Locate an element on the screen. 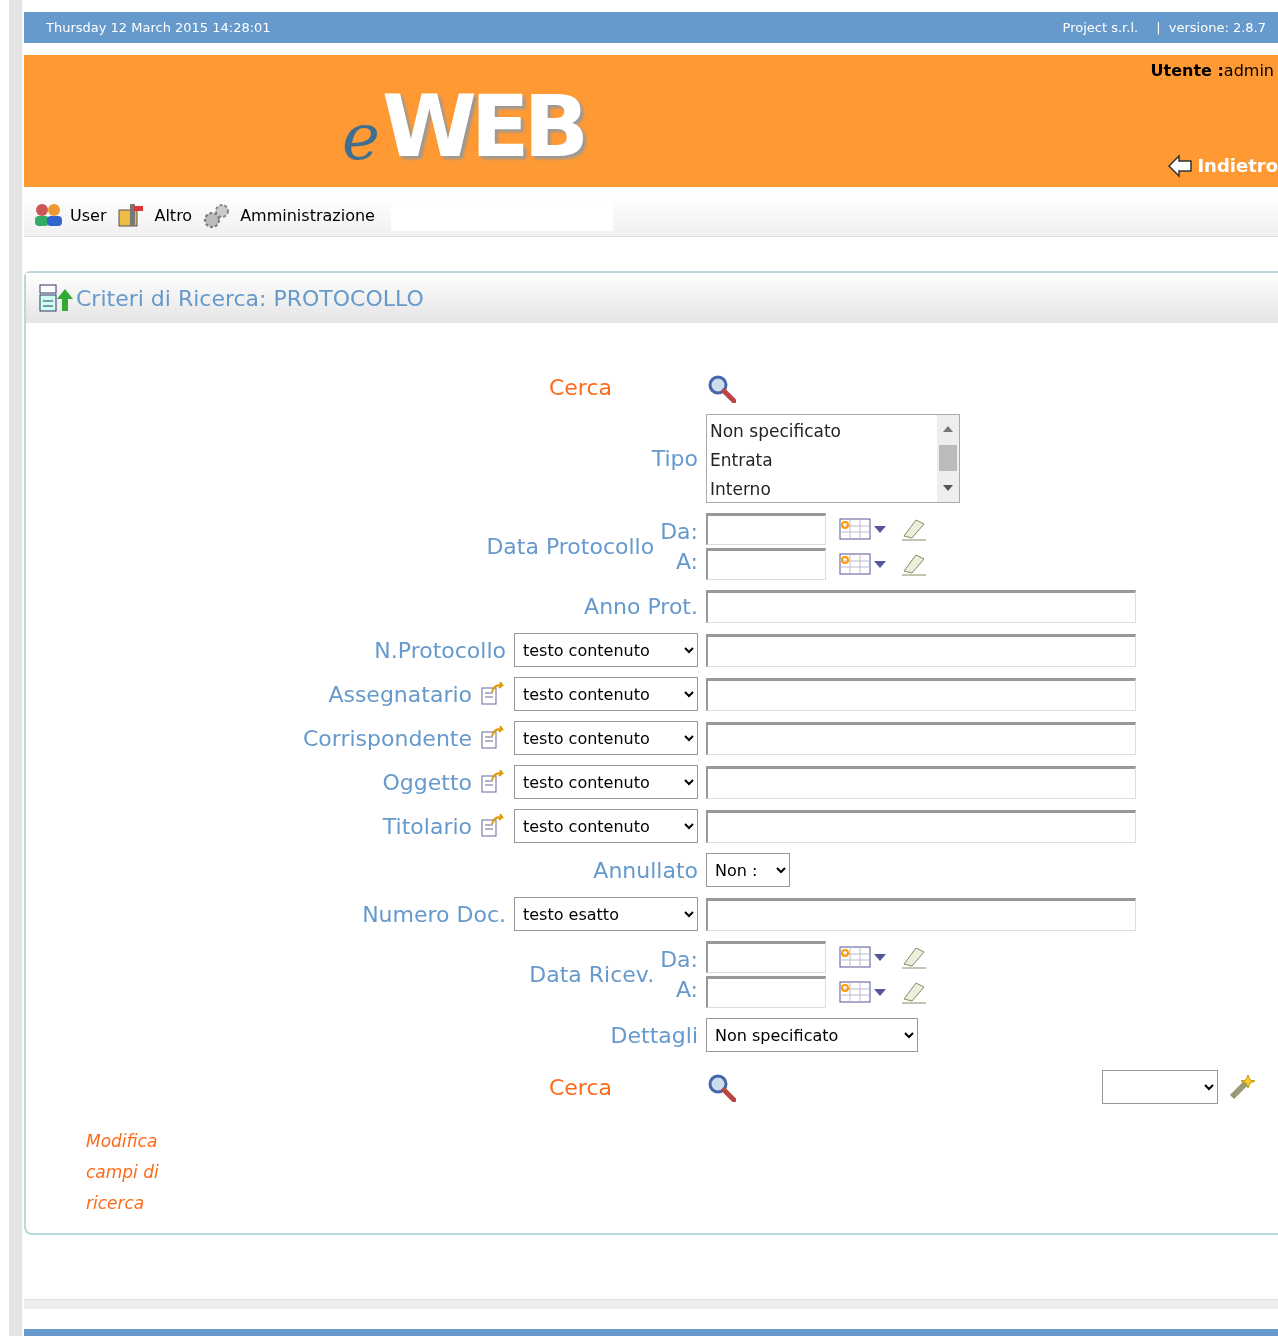 Image resolution: width=1278 pixels, height=1336 pixels. field-label: Oggetto is located at coordinates (427, 782).